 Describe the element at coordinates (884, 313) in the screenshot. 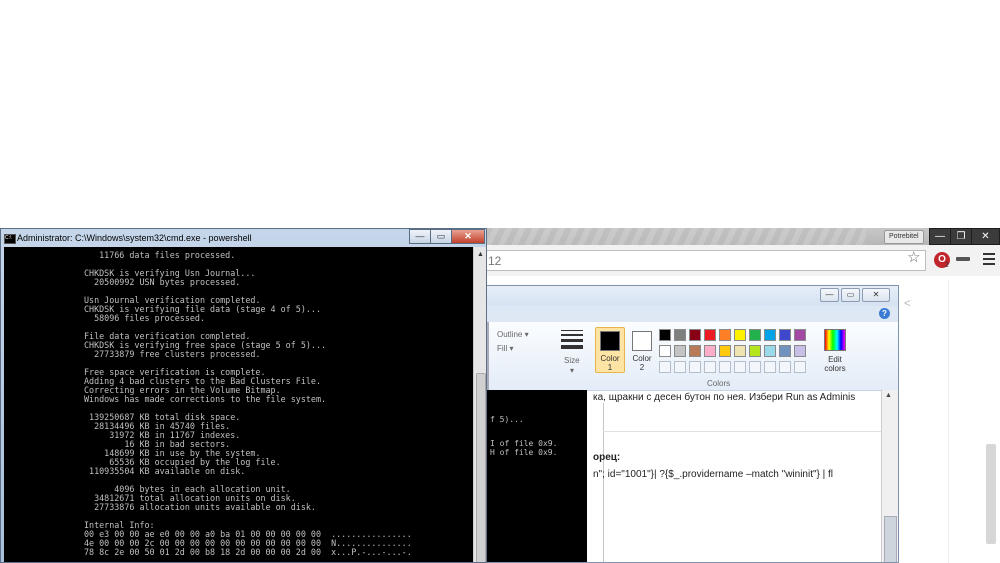

I see `help-icon: ?` at that location.